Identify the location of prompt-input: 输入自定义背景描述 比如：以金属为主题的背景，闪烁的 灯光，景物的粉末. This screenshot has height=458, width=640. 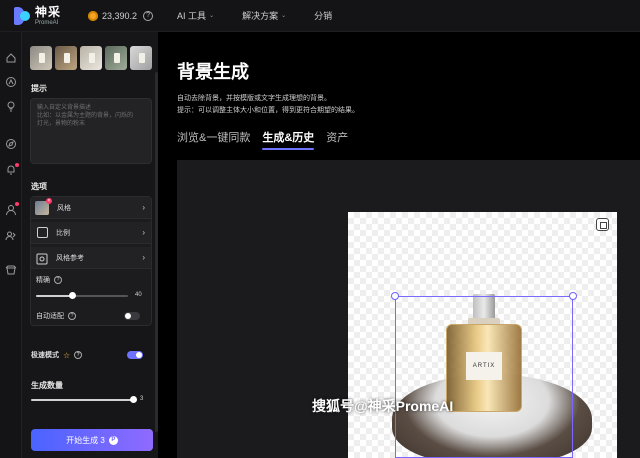
(91, 131).